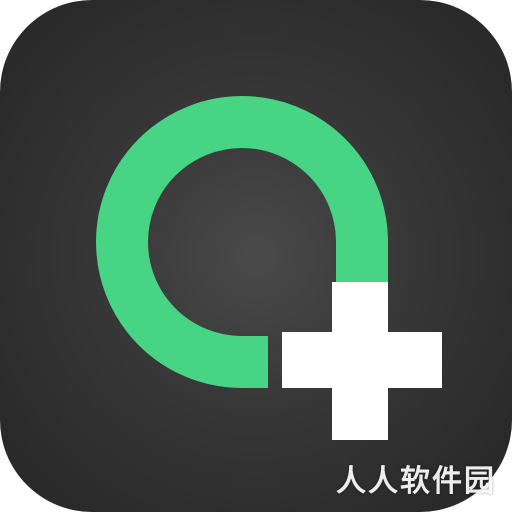 This screenshot has width=512, height=512. What do you see at coordinates (416, 481) in the screenshot?
I see `watermark-text: 人人软件园` at bounding box center [416, 481].